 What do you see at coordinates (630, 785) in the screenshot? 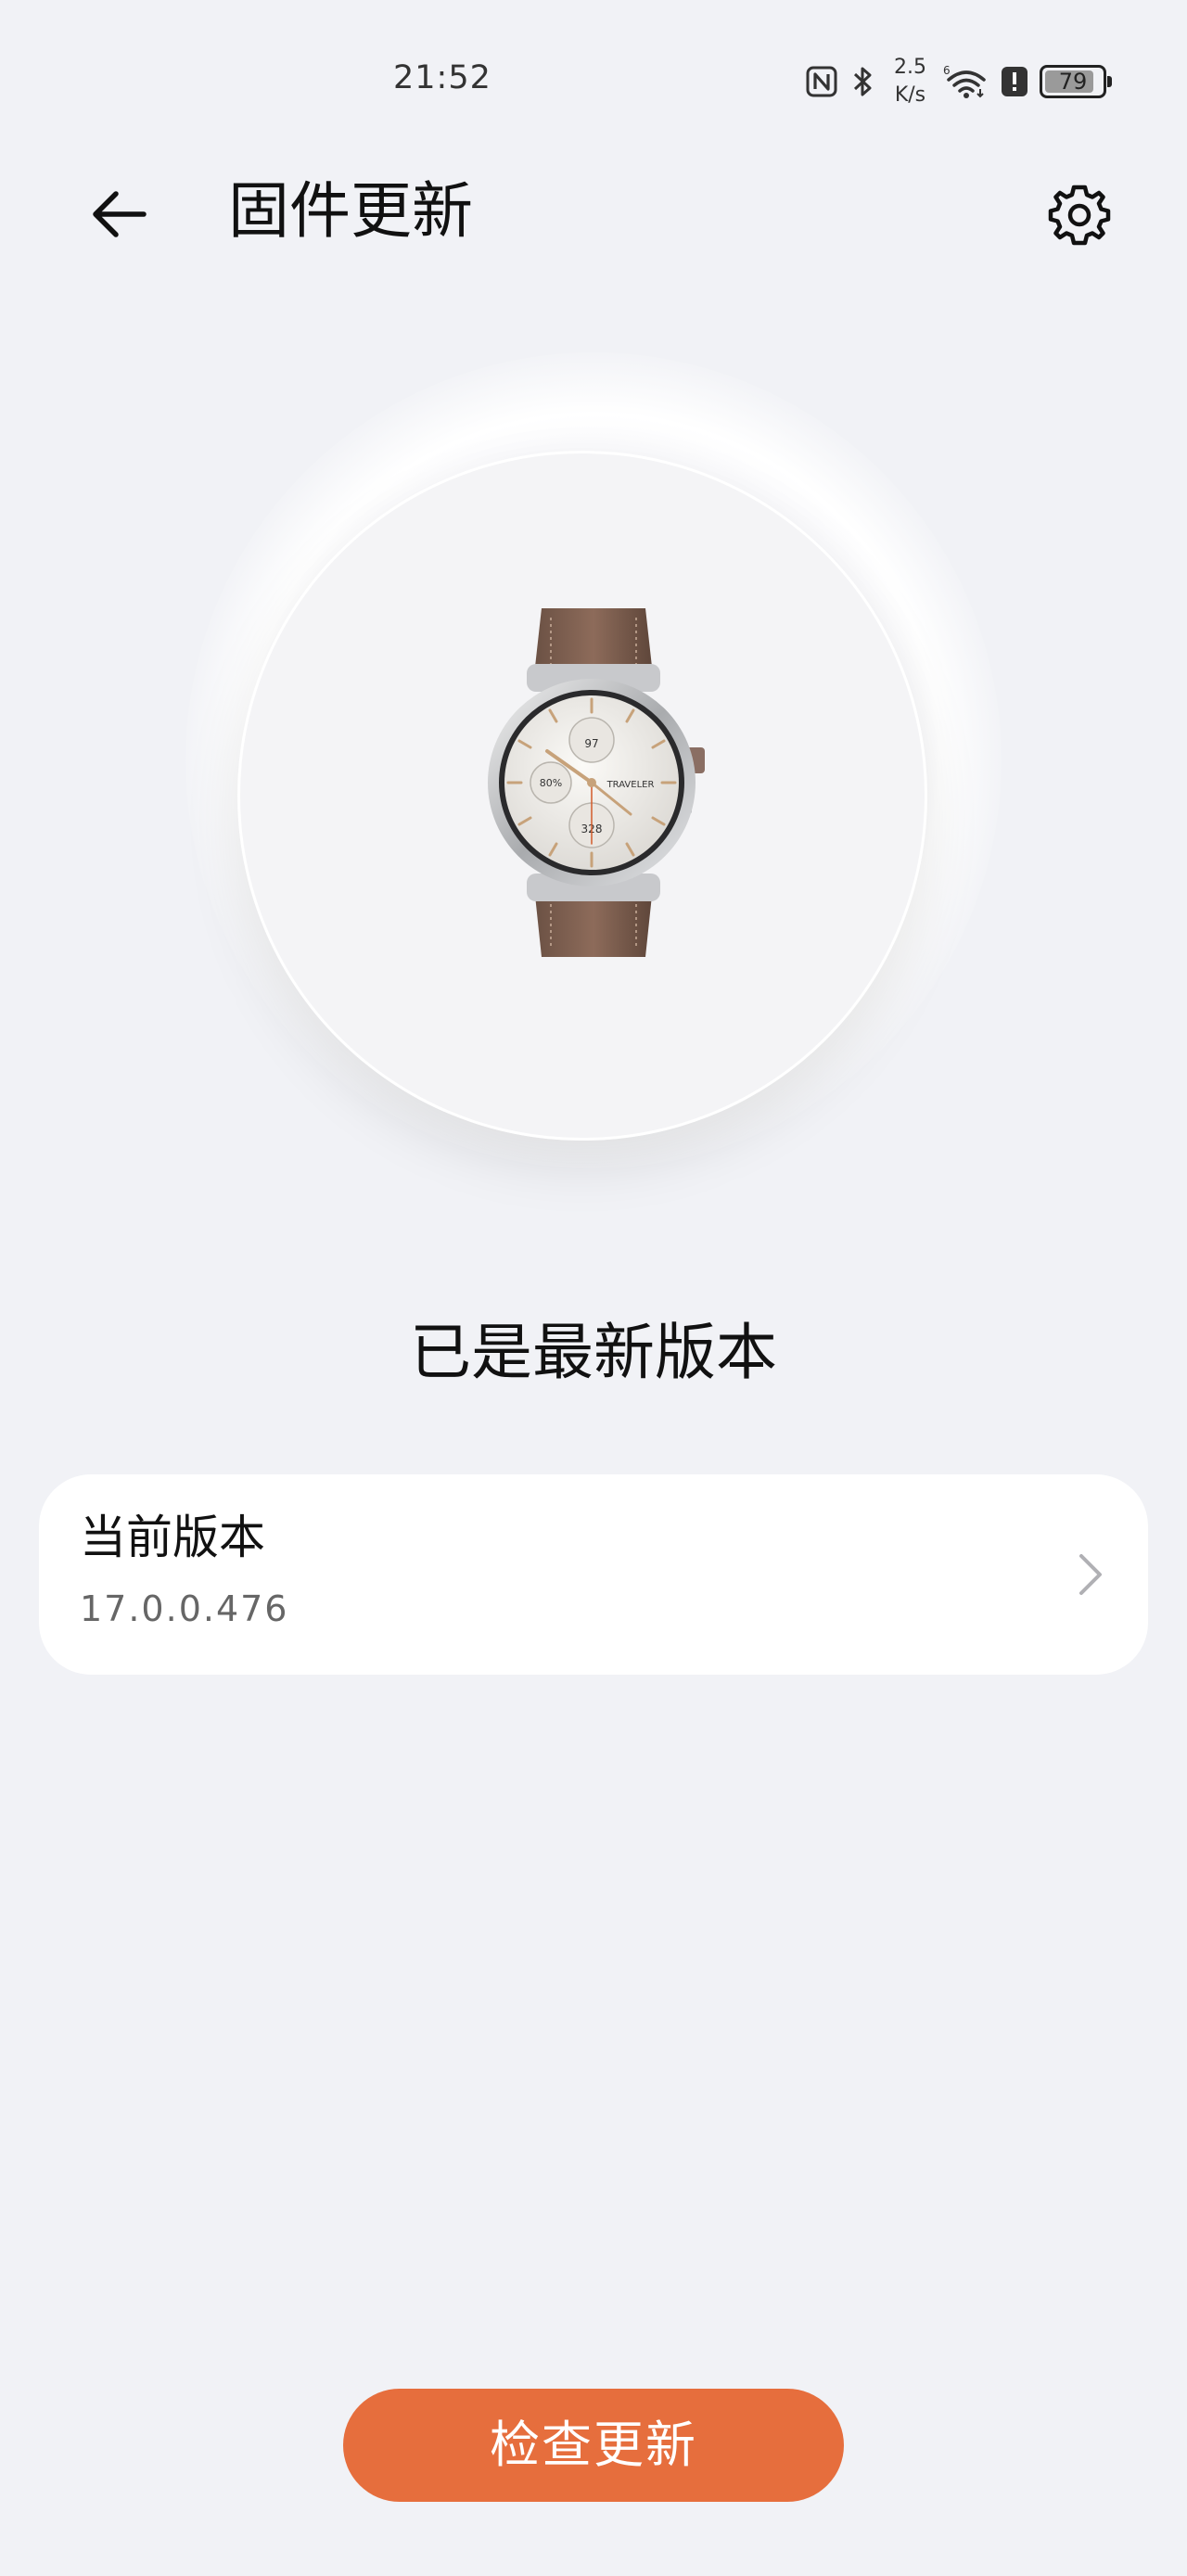
I see `watch-face-brand: TRAVELER` at bounding box center [630, 785].